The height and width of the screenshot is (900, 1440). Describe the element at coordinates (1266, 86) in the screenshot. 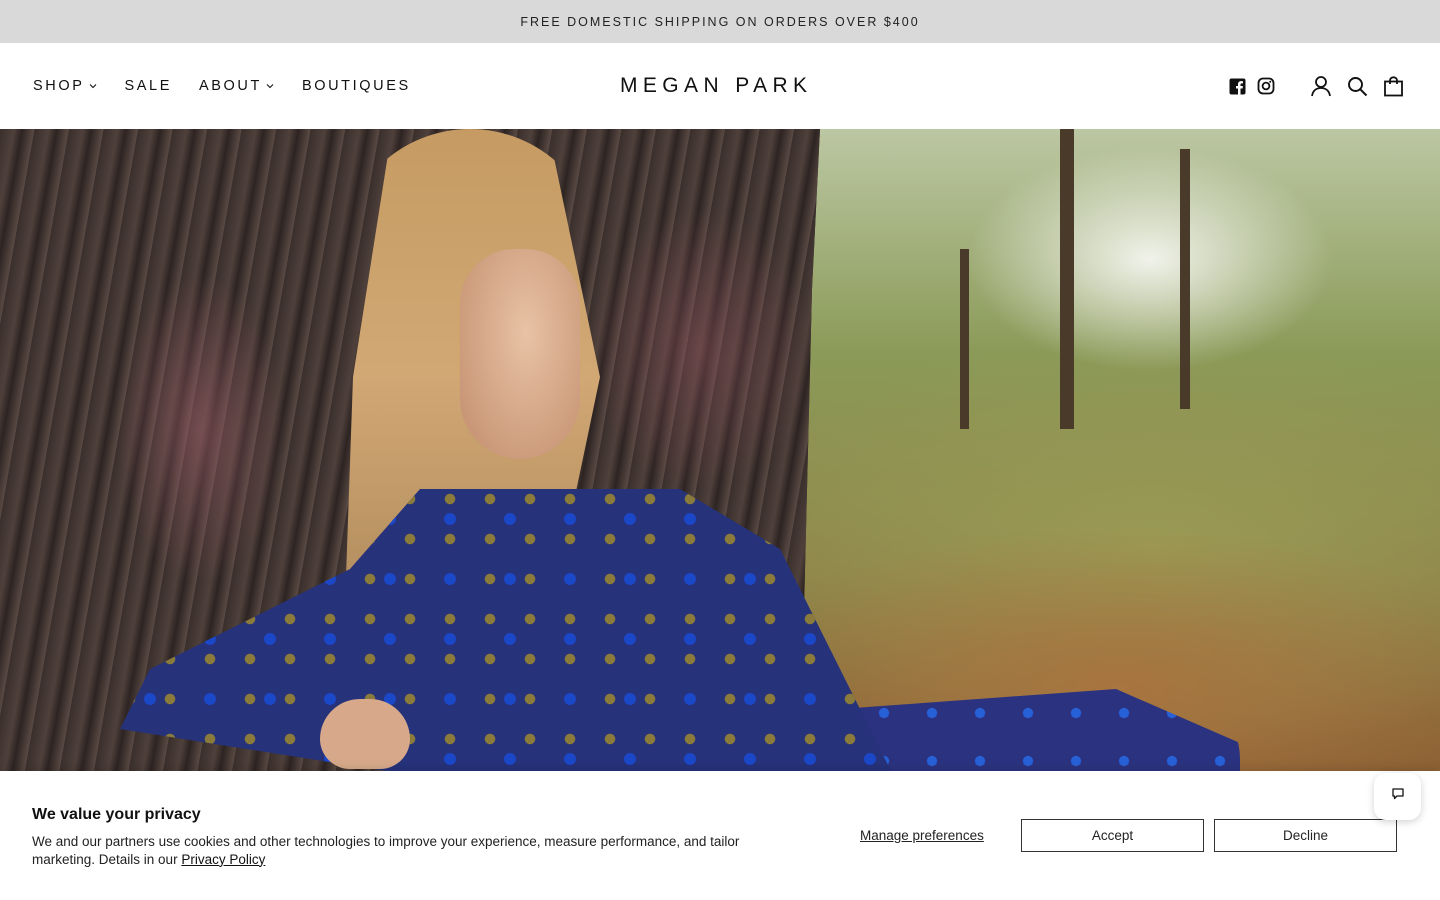

I see `instagram-icon` at that location.